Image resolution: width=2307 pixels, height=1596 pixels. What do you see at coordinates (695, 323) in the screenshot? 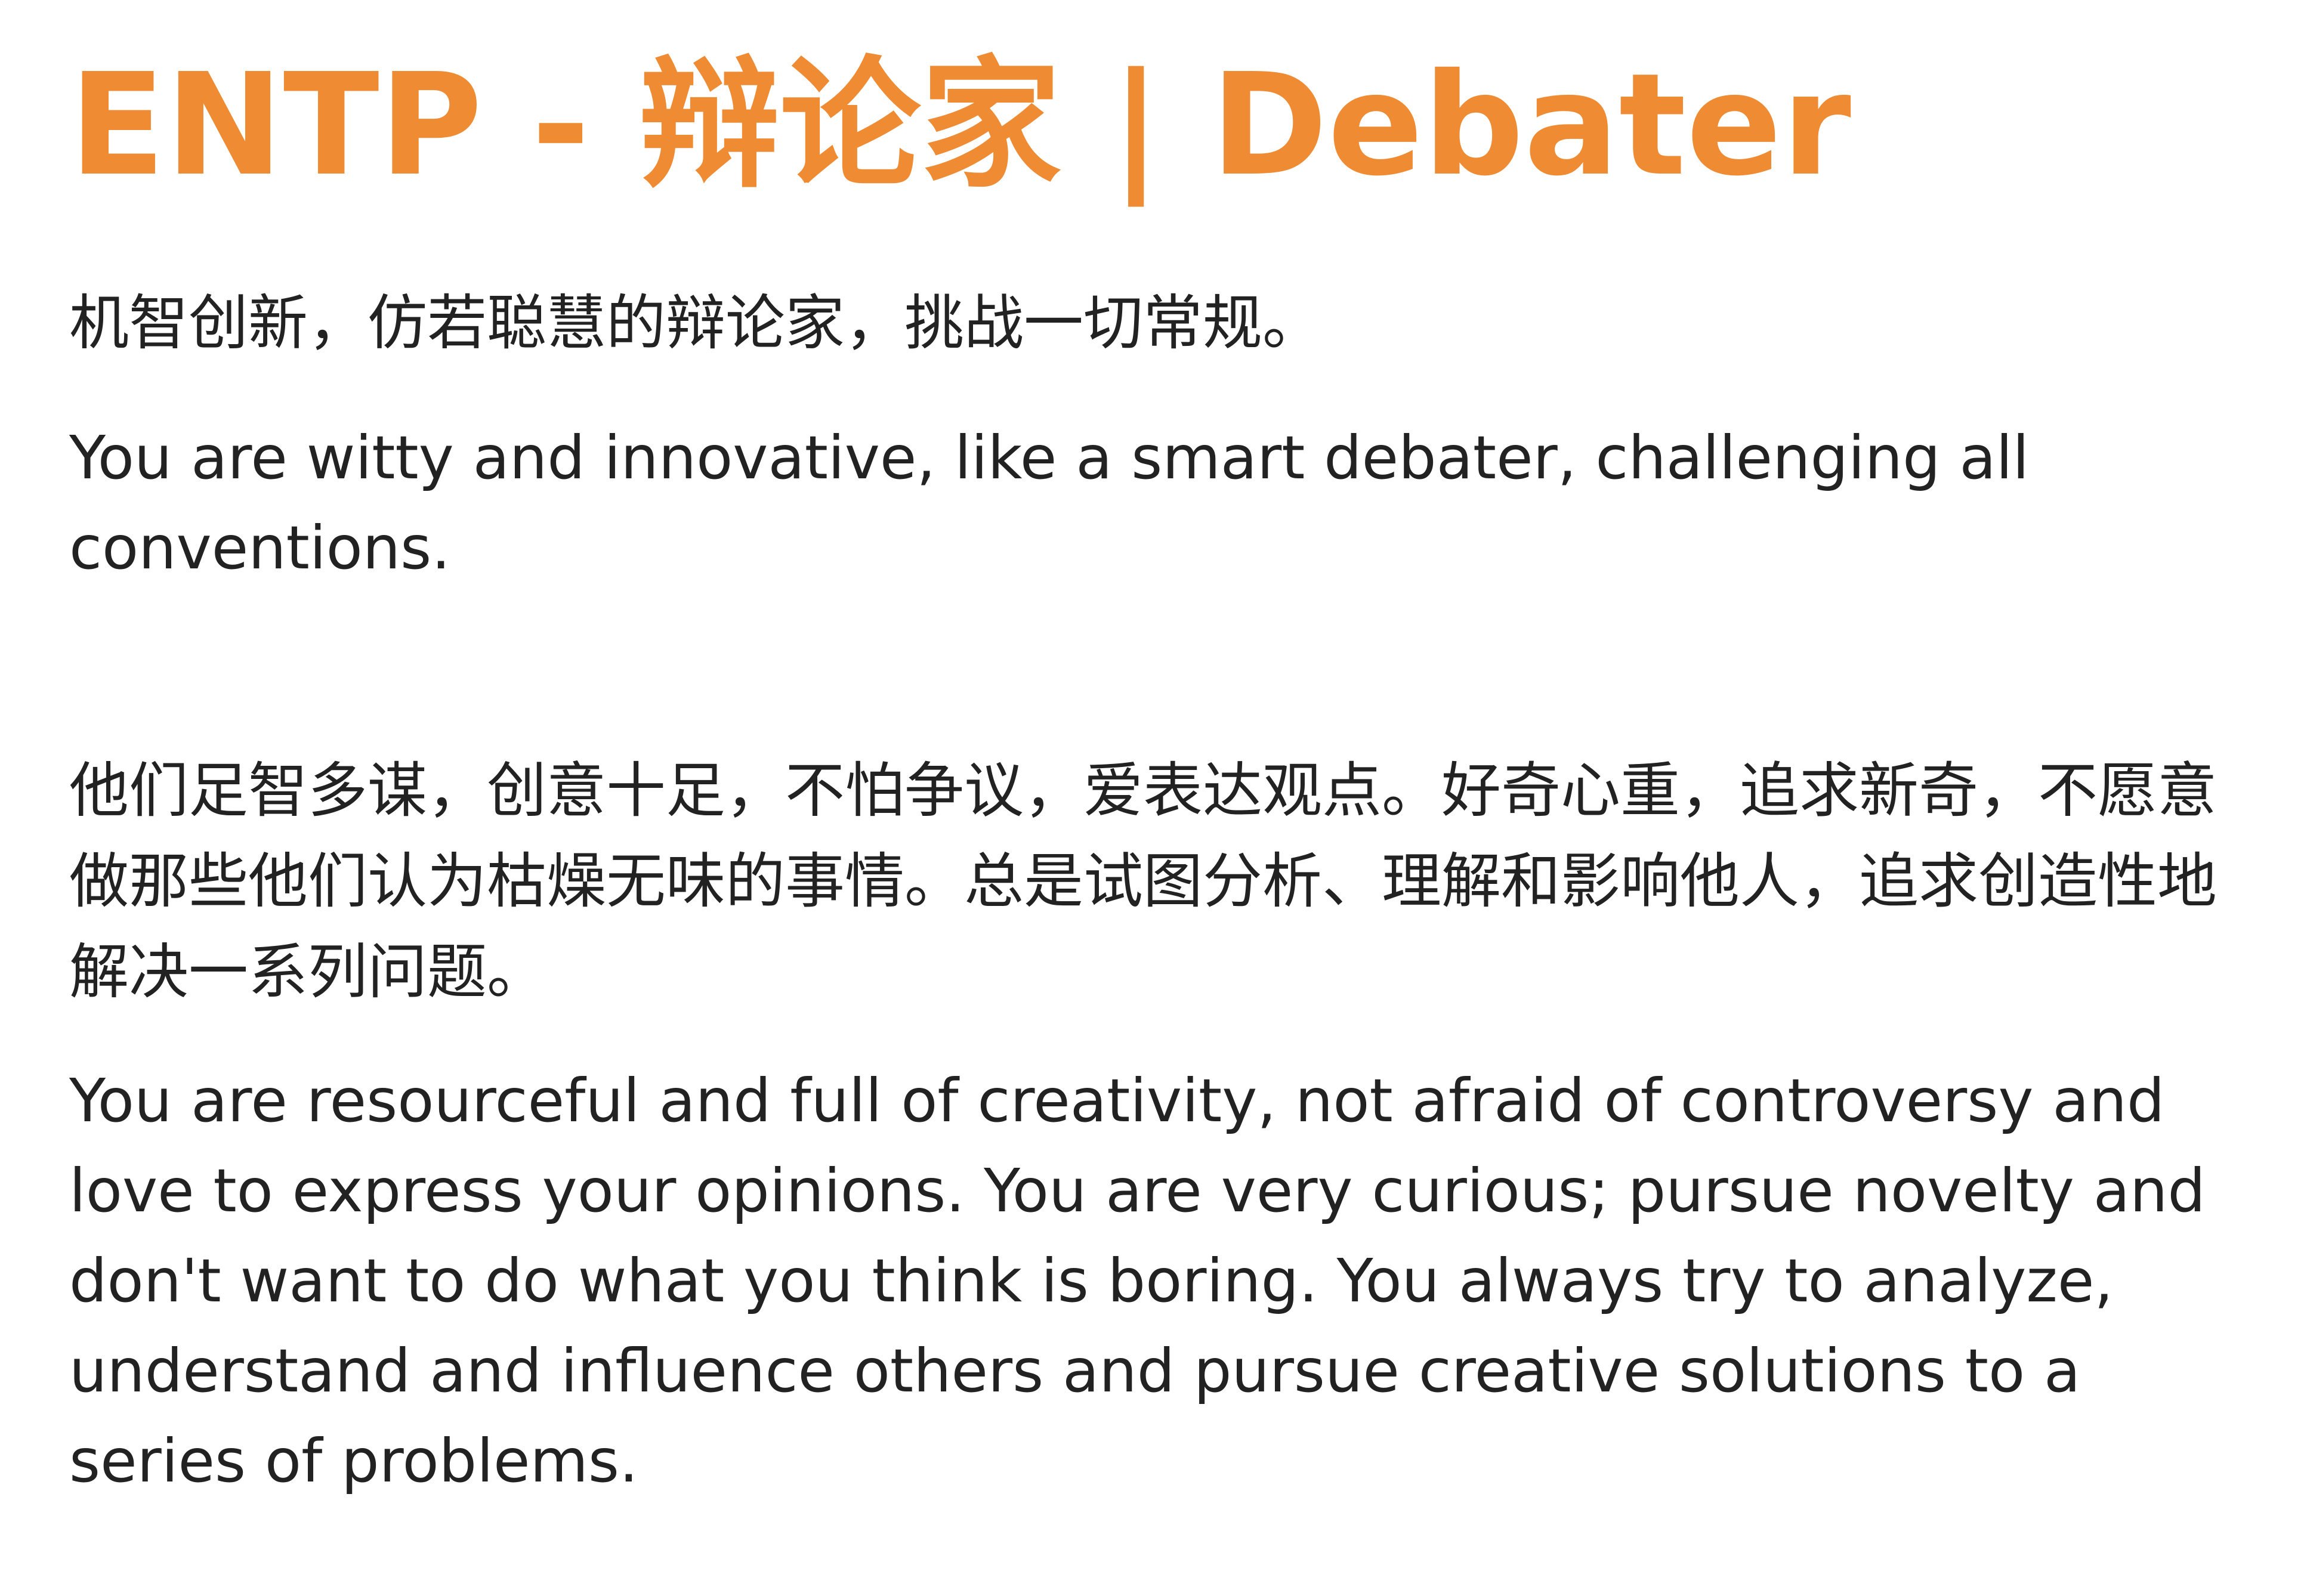
I see `intro-text-chinese: 机智创新，仿若聪慧的辩论家，挑战一切常规。` at bounding box center [695, 323].